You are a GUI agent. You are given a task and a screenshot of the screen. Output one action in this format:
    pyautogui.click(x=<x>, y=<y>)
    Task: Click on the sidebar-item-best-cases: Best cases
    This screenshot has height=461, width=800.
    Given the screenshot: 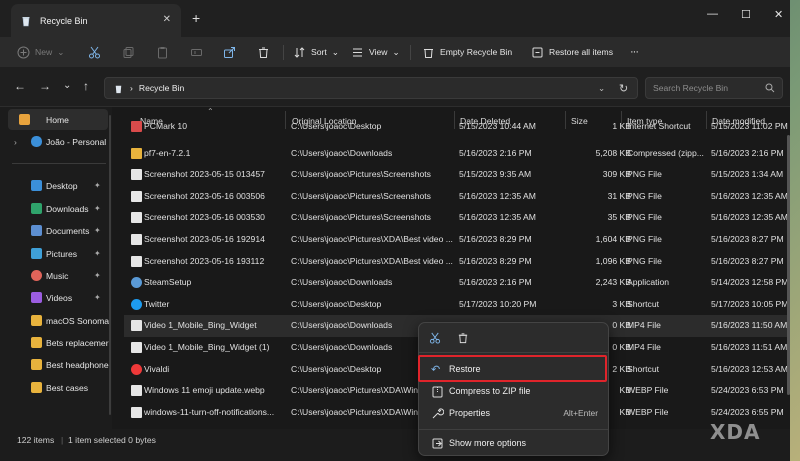 What is the action you would take?
    pyautogui.click(x=56, y=387)
    